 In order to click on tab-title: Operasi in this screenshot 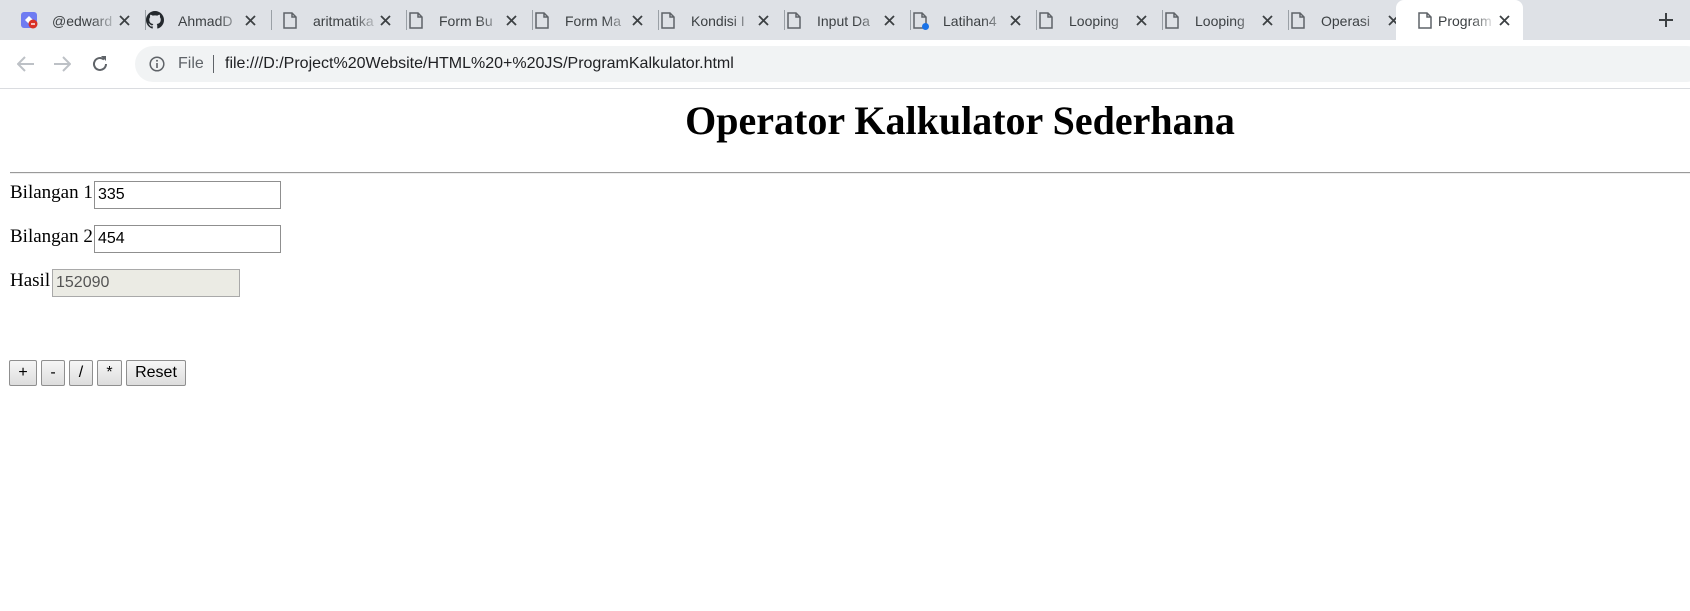, I will do `click(1346, 21)`.